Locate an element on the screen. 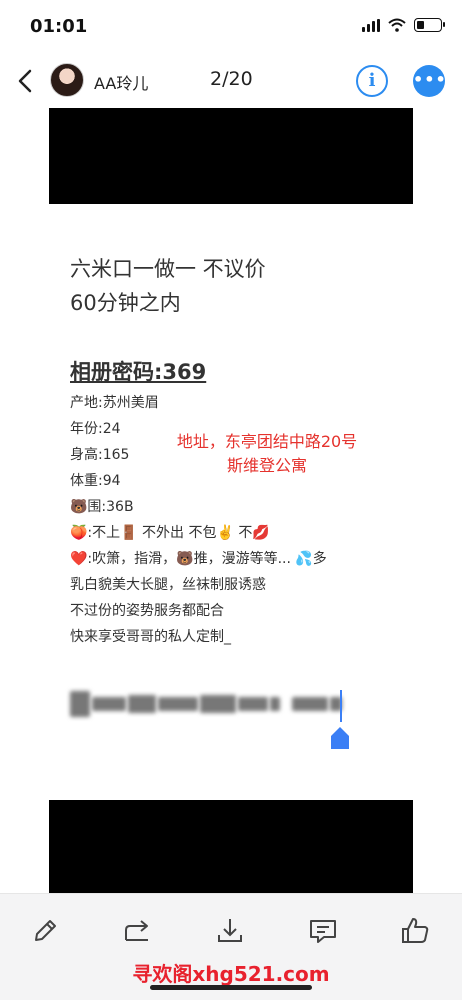  detail-line: 产地:苏州美眉 is located at coordinates (114, 403).